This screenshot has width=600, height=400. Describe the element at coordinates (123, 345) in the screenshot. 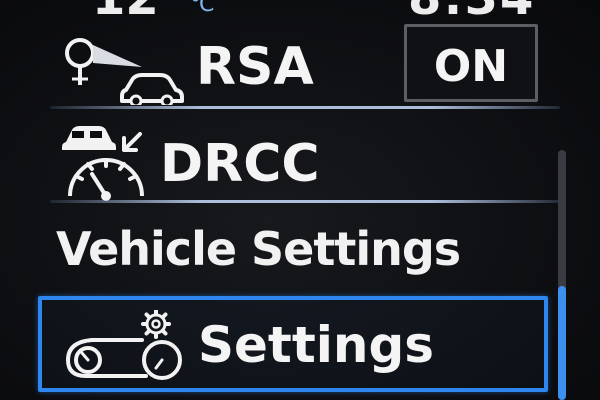

I see `settings-gauge-gear-icon` at that location.